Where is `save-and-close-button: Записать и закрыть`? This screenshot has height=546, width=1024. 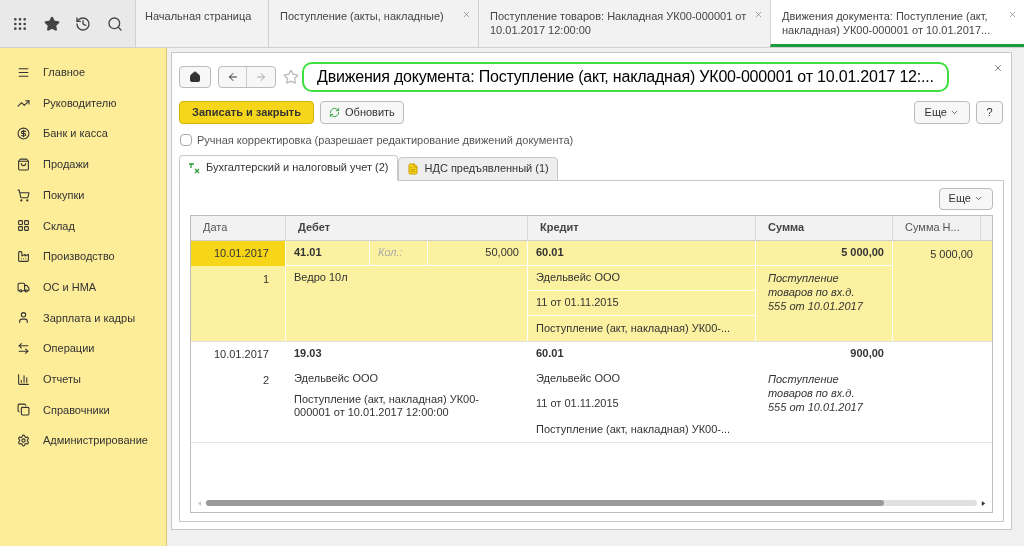
save-and-close-button: Записать и закрыть is located at coordinates (247, 112).